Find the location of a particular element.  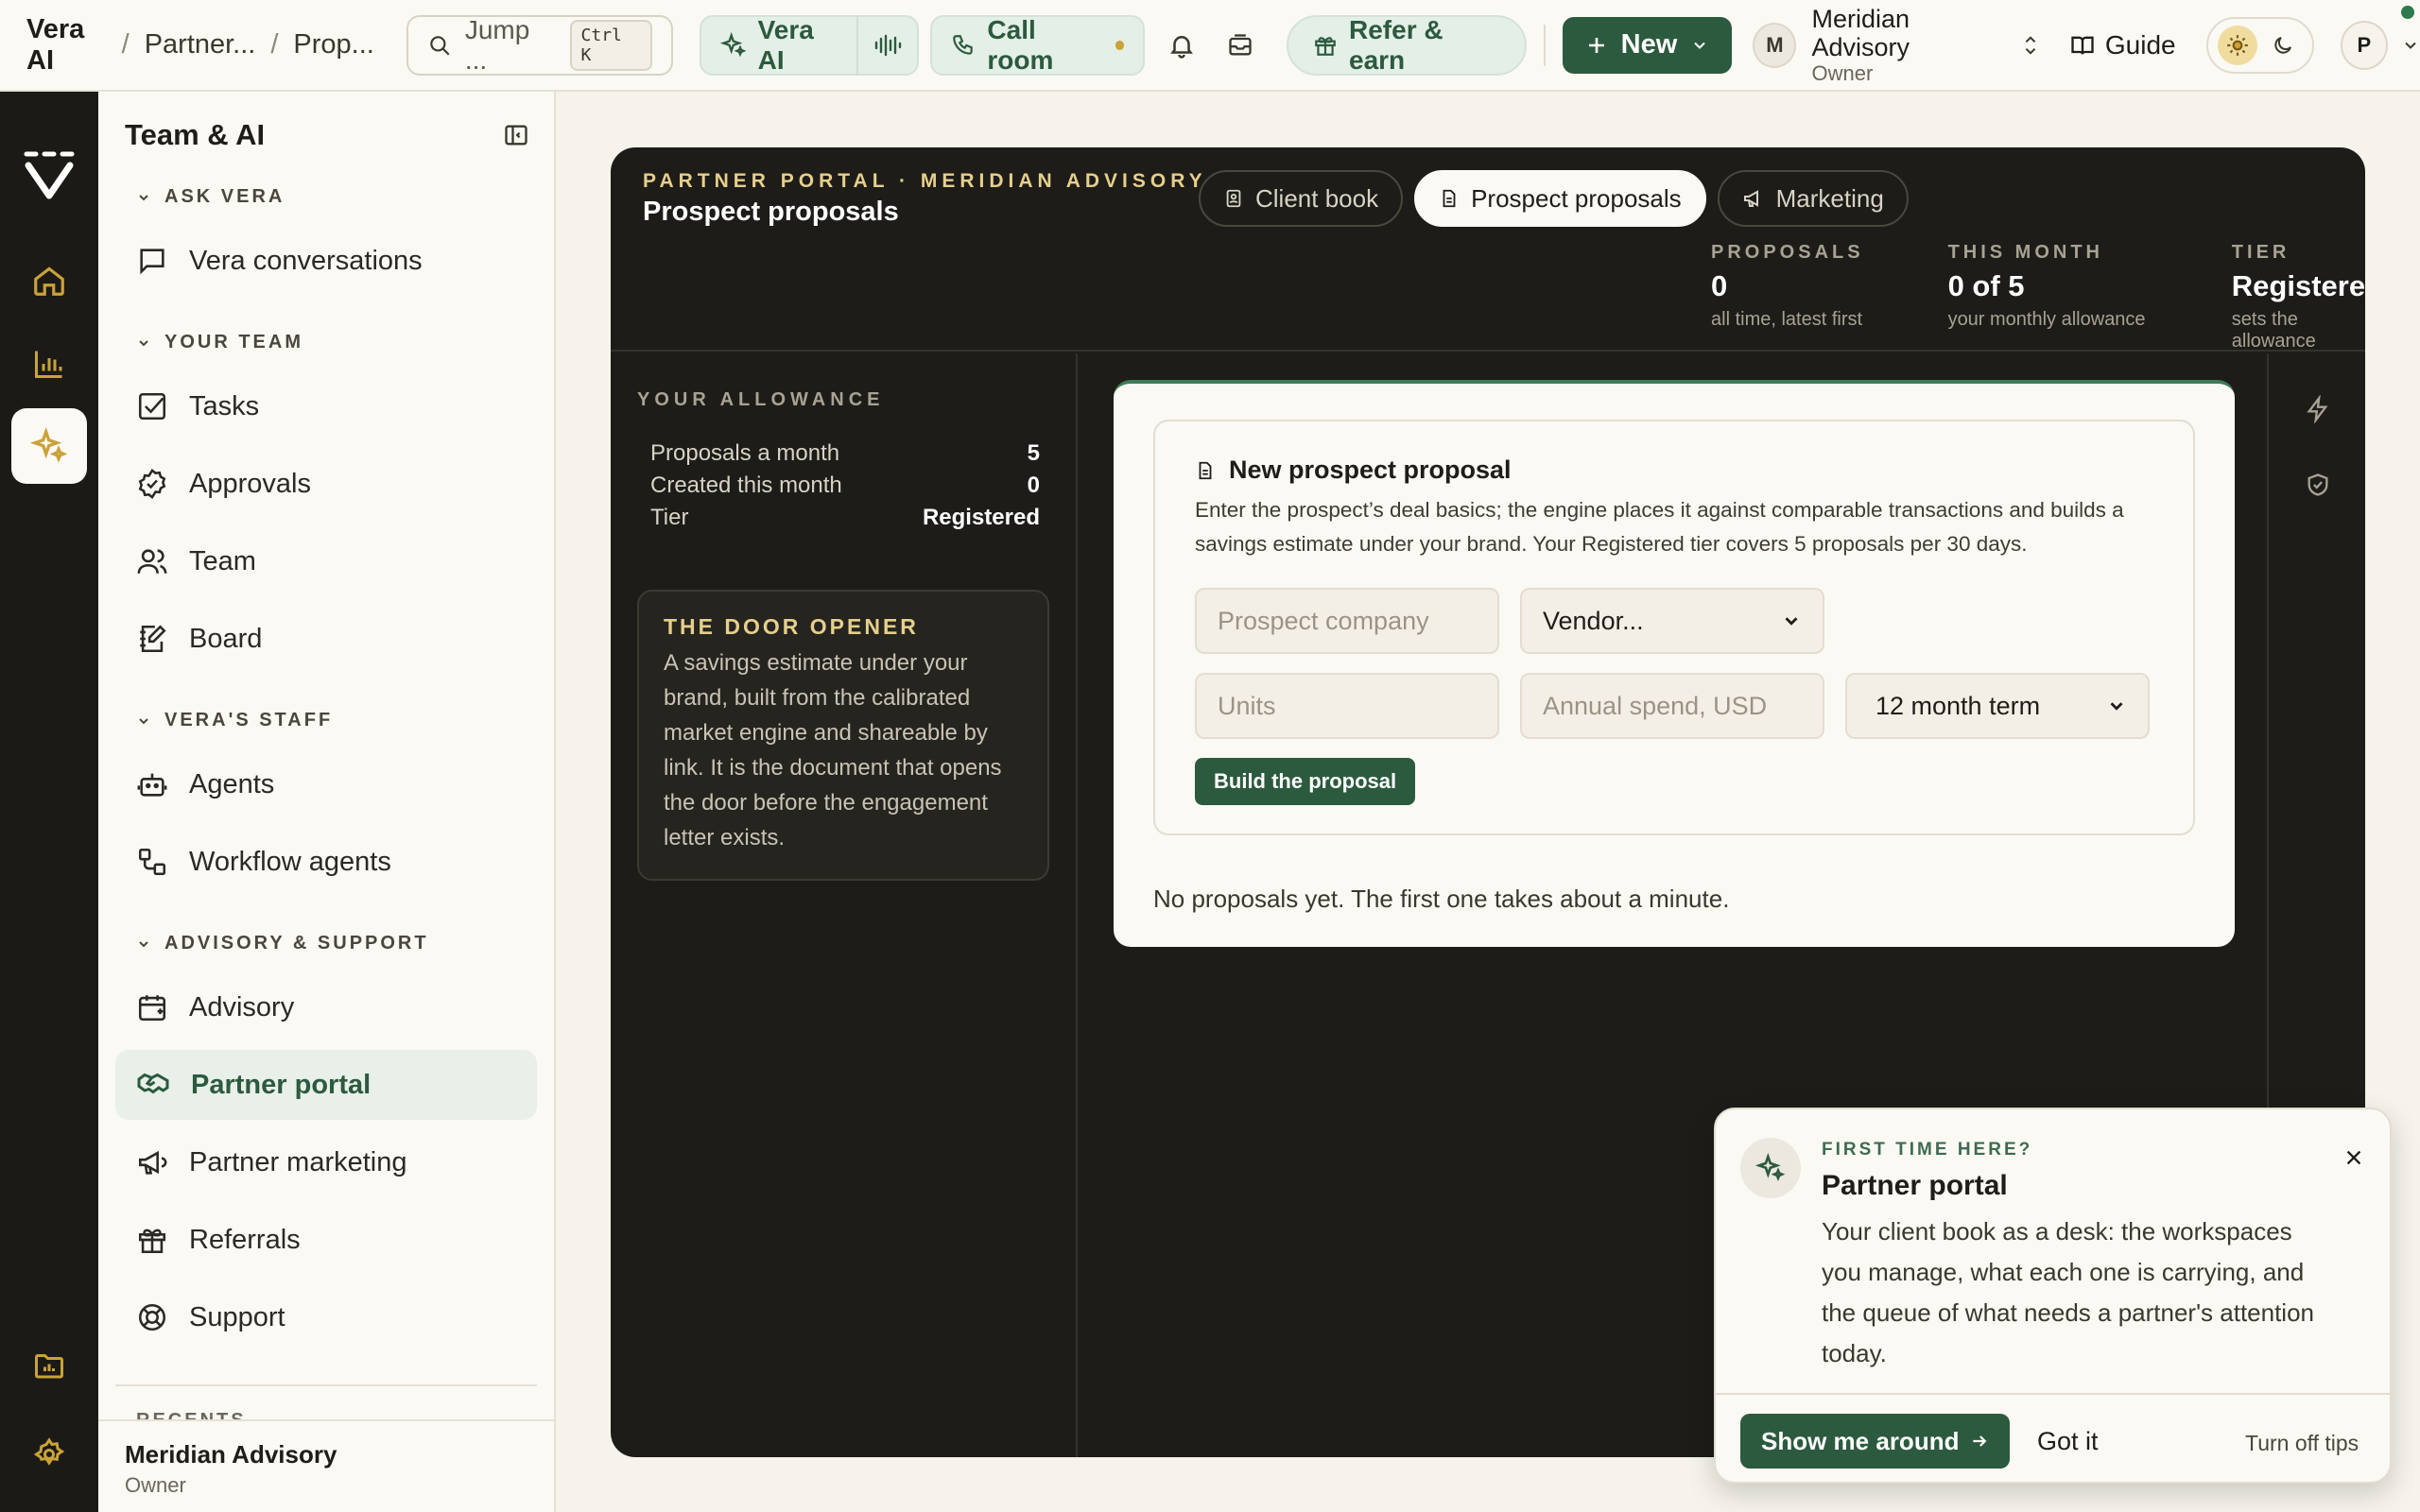

allowance-heading: YOUR ALLOWANCE is located at coordinates (761, 399).